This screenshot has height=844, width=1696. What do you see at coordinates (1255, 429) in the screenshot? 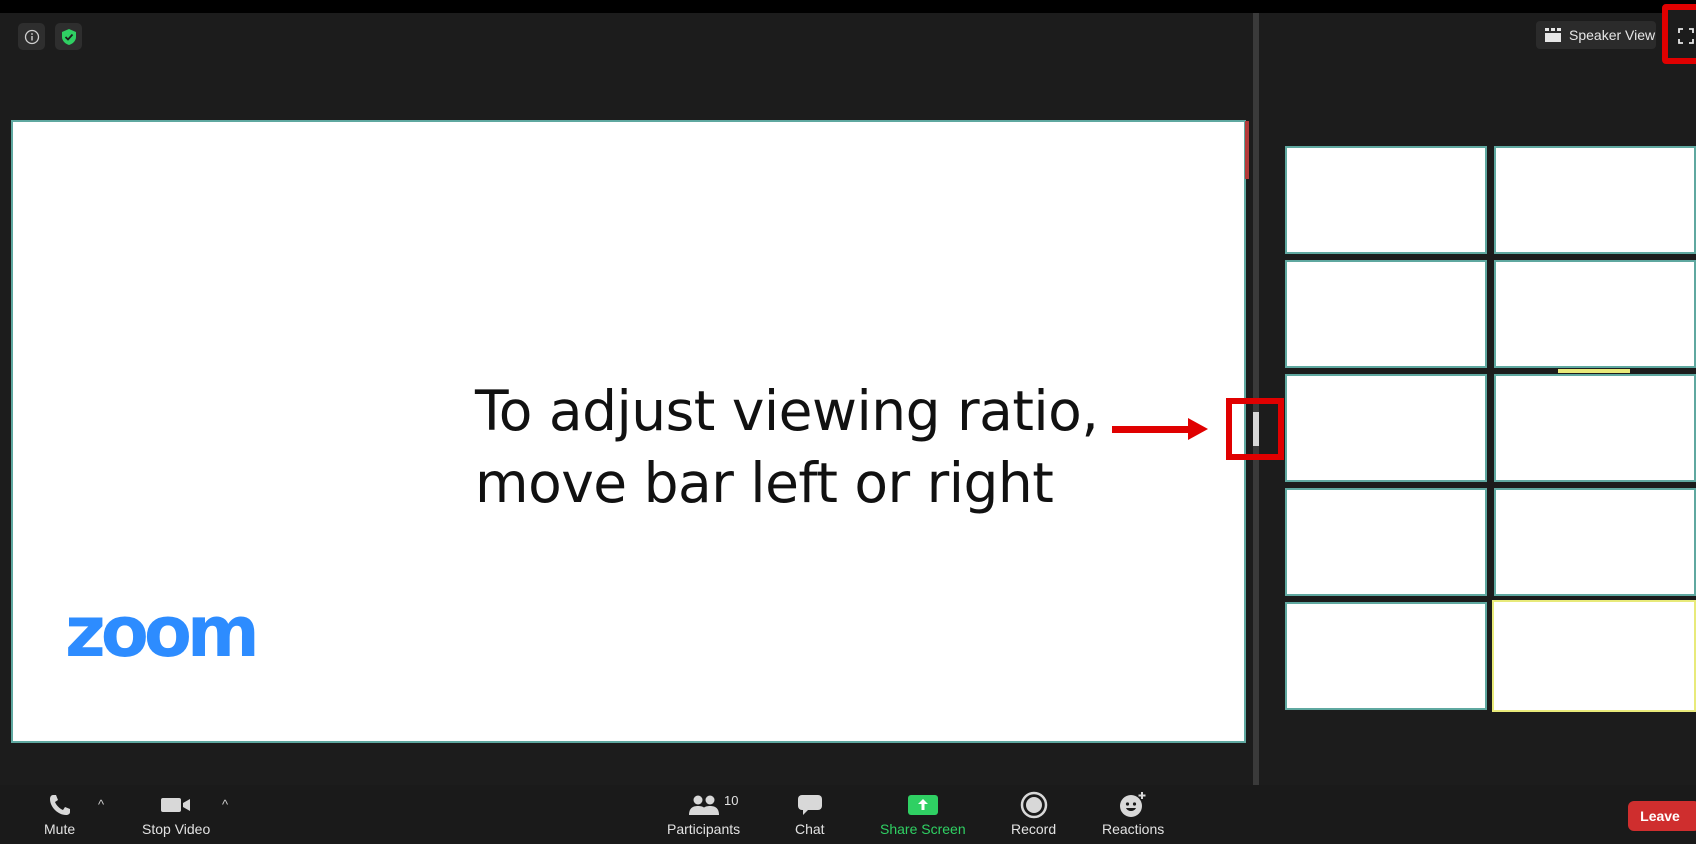
I see `handle-annotation-box` at bounding box center [1255, 429].